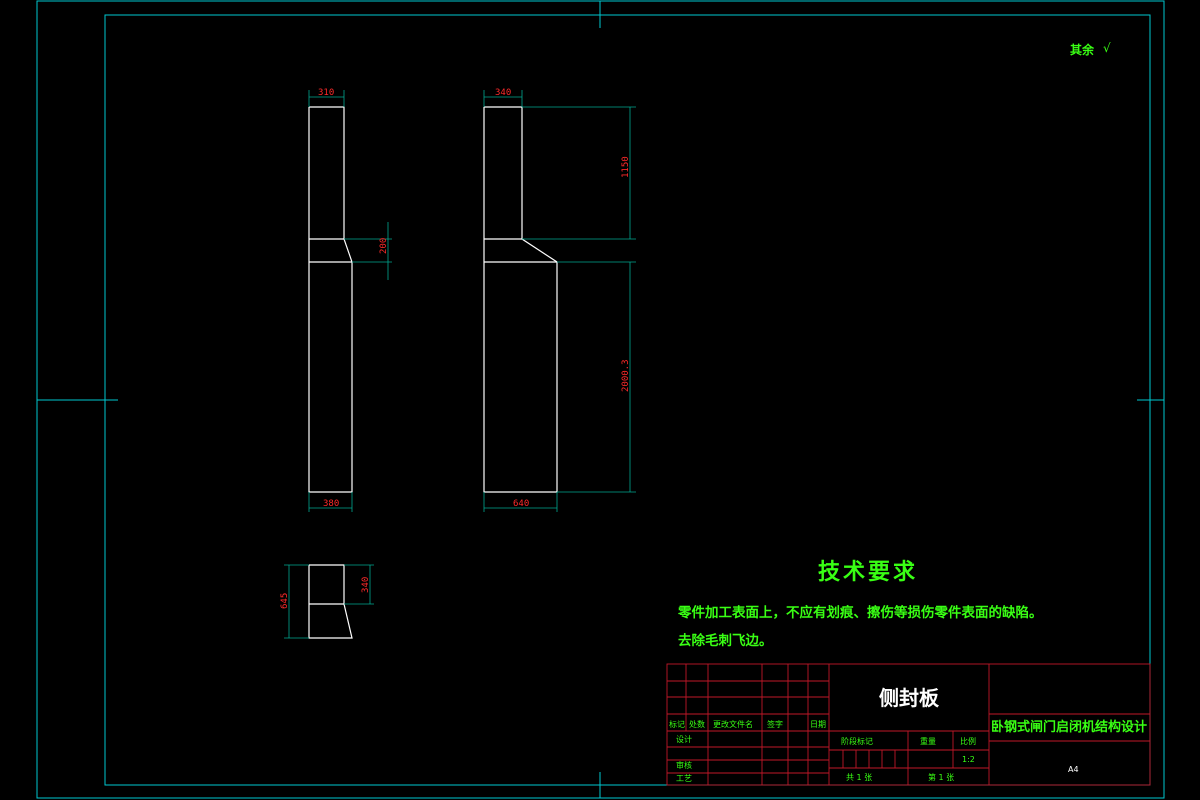 The image size is (1200, 800). Describe the element at coordinates (860, 612) in the screenshot. I see `tech-requirement-line-1: 零件加工表面上，不应有划痕、擦伤等损伤零件表面的缺陷。` at that location.